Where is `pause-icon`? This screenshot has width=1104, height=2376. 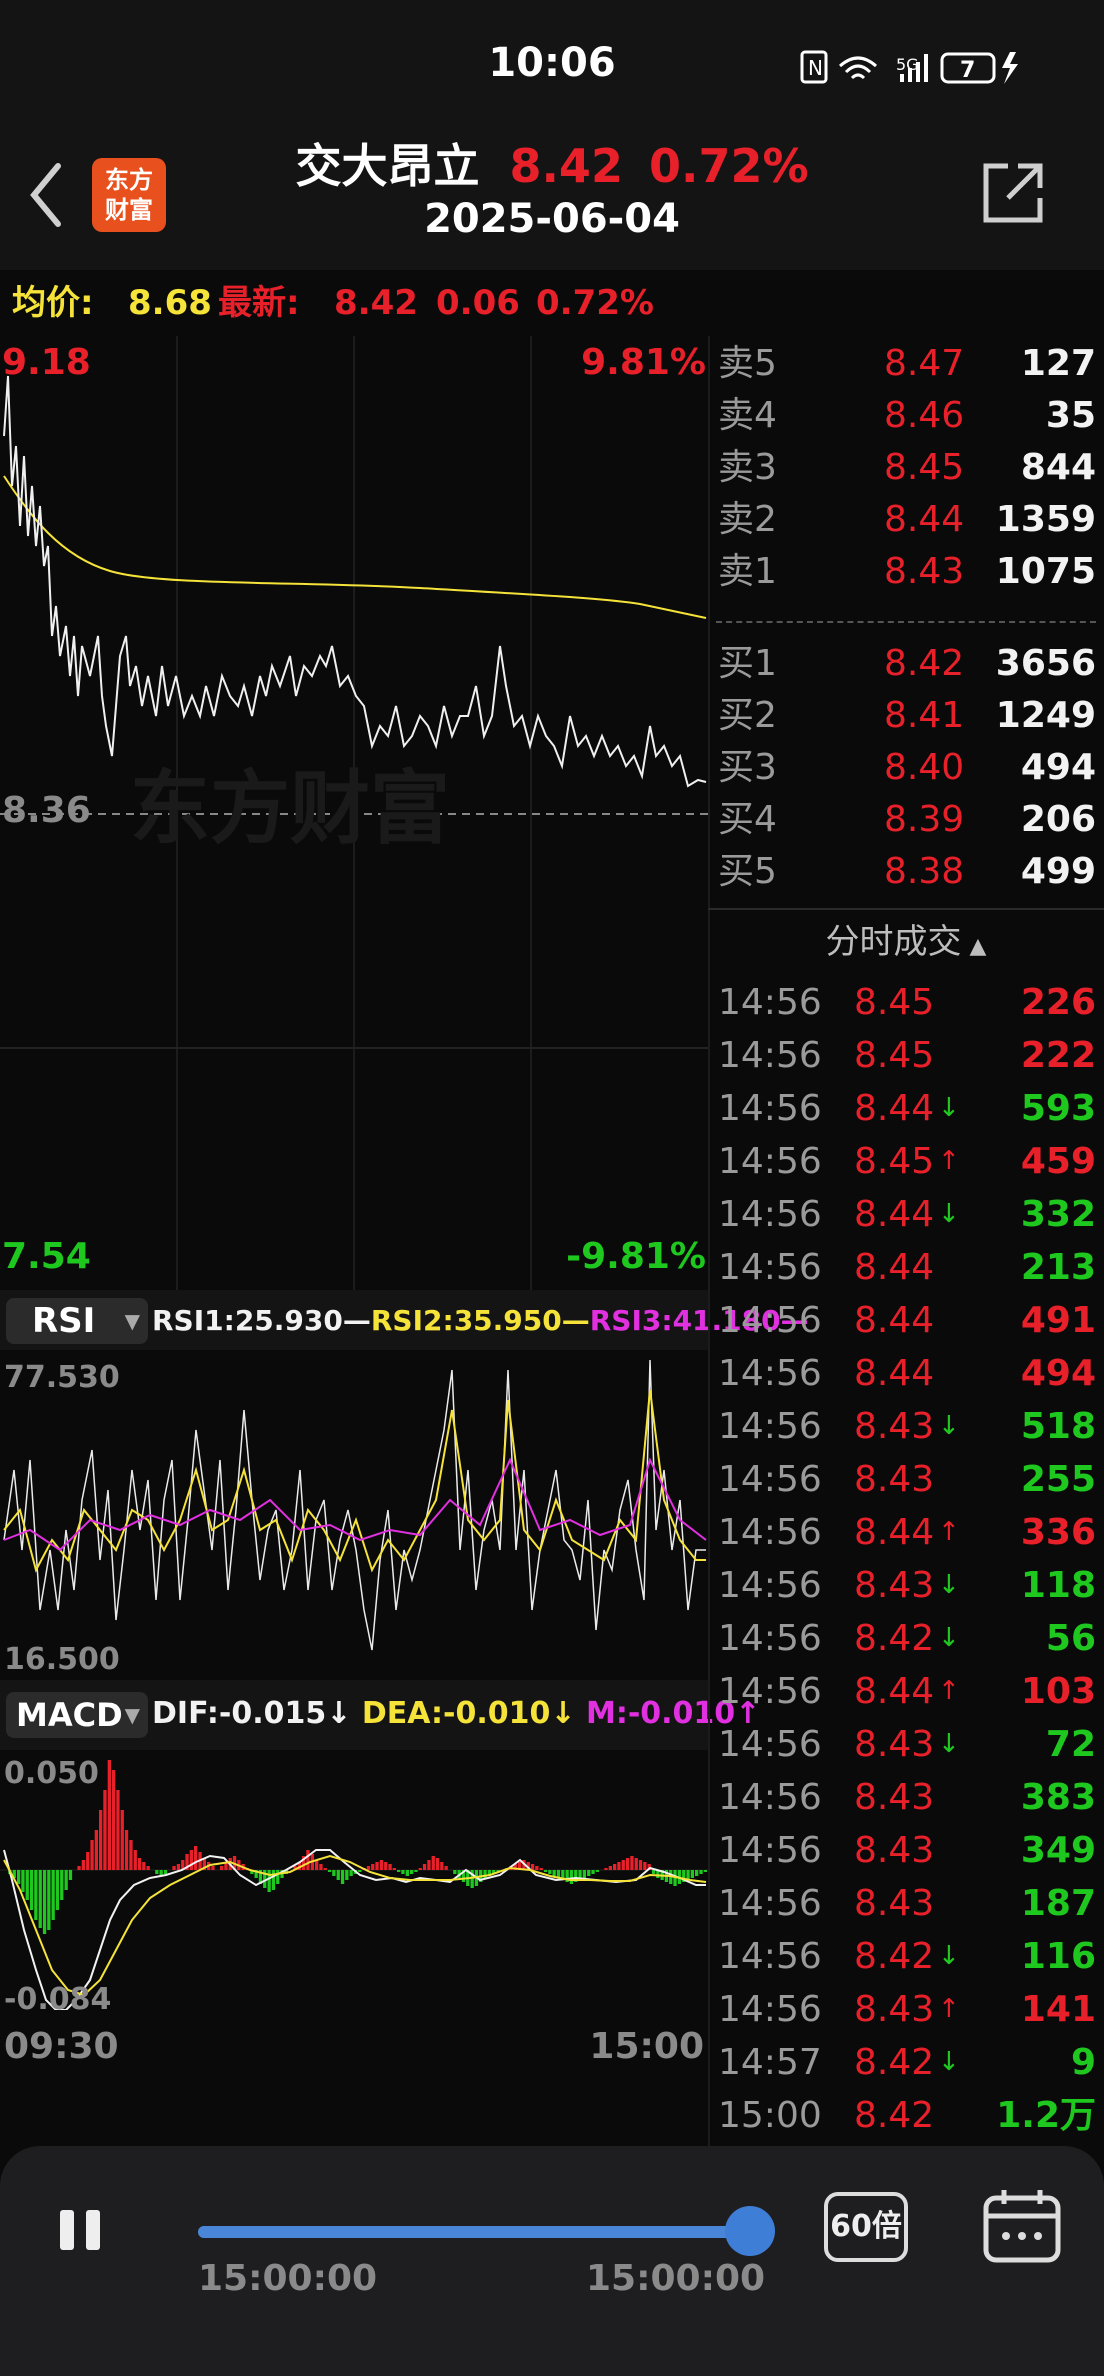
pause-icon is located at coordinates (83, 2231).